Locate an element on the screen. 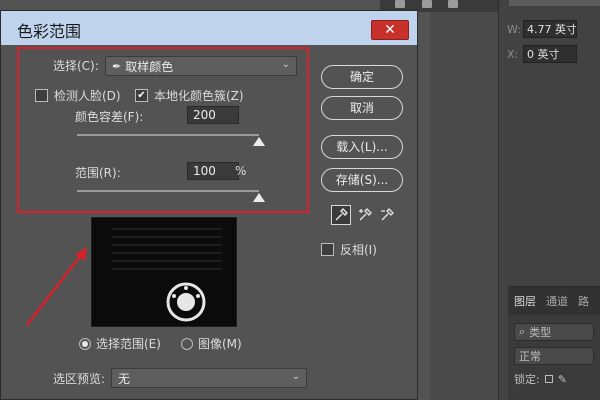 The height and width of the screenshot is (400, 600). eyedropper-icon: ✒ is located at coordinates (117, 66).